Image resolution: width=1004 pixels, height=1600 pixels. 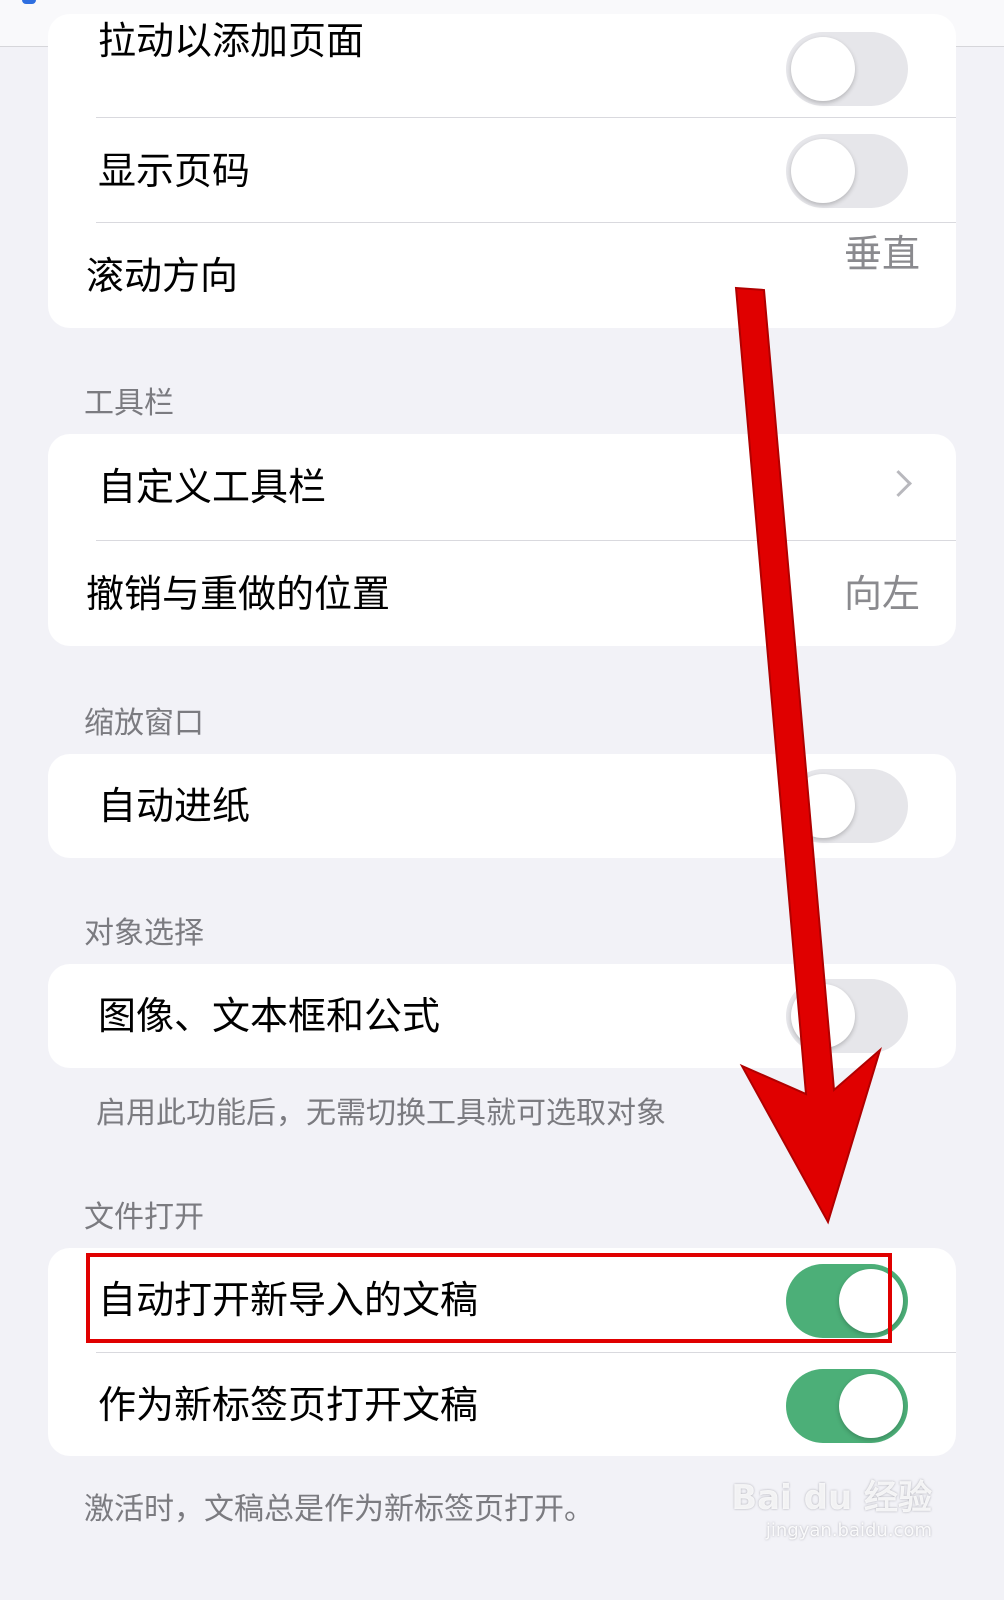 I want to click on annotation-arrow-icon, so click(x=808, y=755).